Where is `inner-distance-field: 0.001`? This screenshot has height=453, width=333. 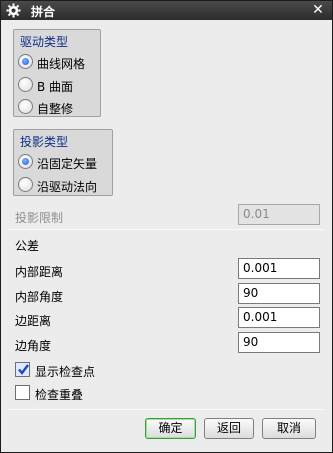 inner-distance-field: 0.001 is located at coordinates (279, 268).